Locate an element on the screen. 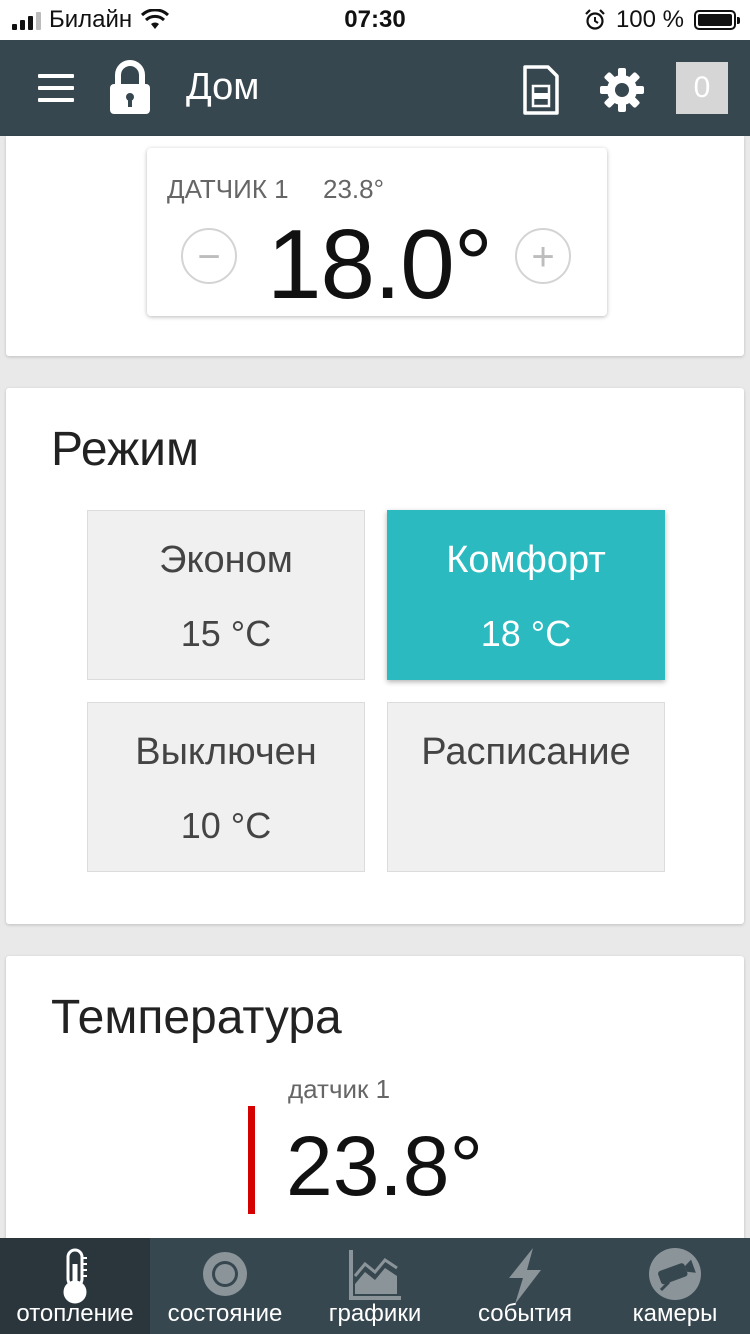  temperature-value: 23.8° is located at coordinates (385, 1166).